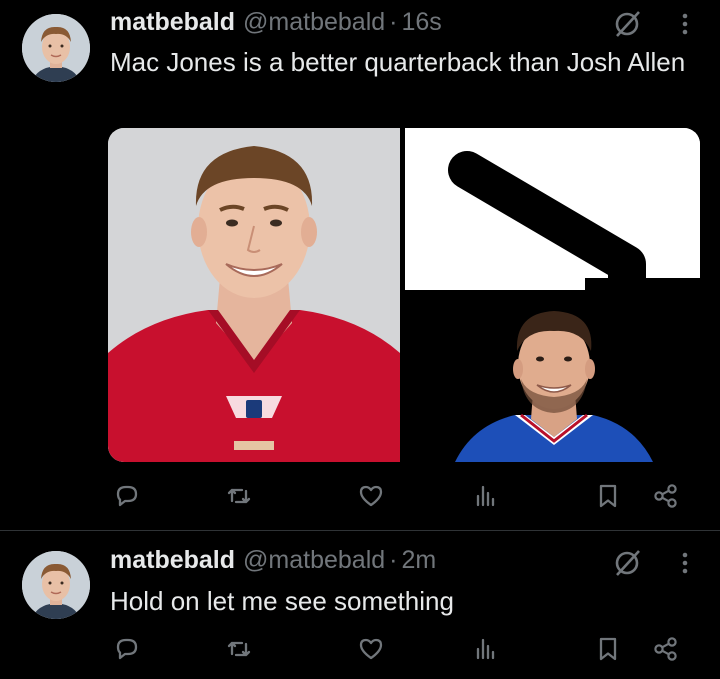  Describe the element at coordinates (552, 209) in the screenshot. I see `arrow-image` at that location.